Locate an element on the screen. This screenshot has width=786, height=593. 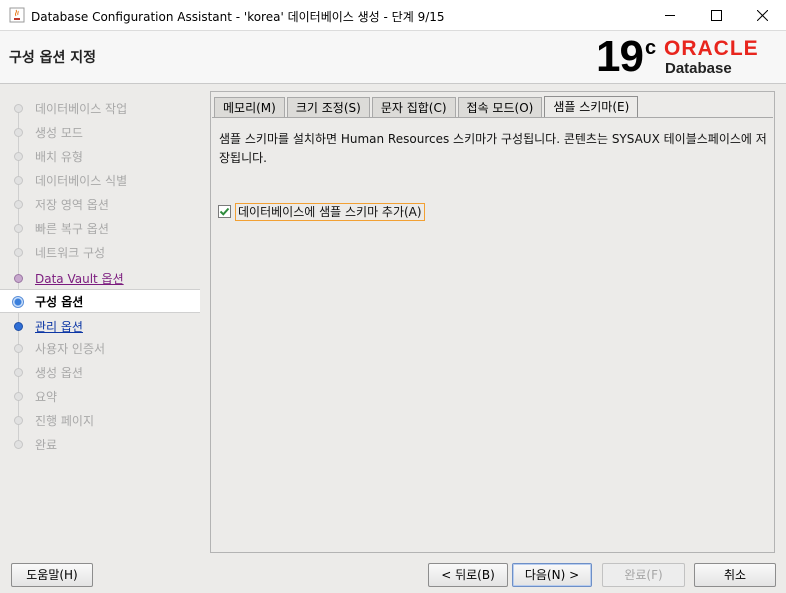
minimize-button is located at coordinates (670, 15).